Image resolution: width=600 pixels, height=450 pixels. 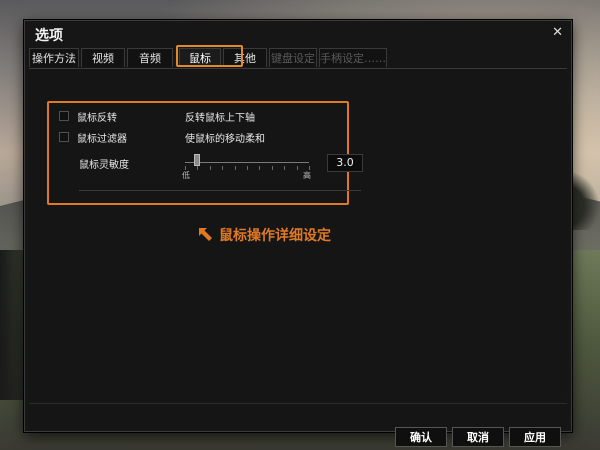 What do you see at coordinates (104, 165) in the screenshot?
I see `sensitivity-label: 鼠标灵敏度` at bounding box center [104, 165].